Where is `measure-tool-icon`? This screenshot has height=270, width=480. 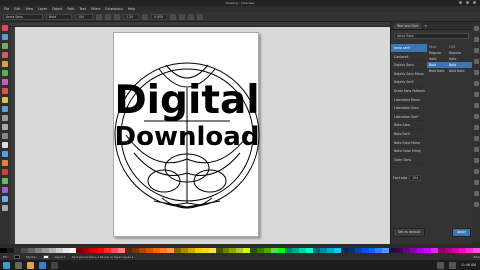 measure-tool-icon is located at coordinates (5, 64).